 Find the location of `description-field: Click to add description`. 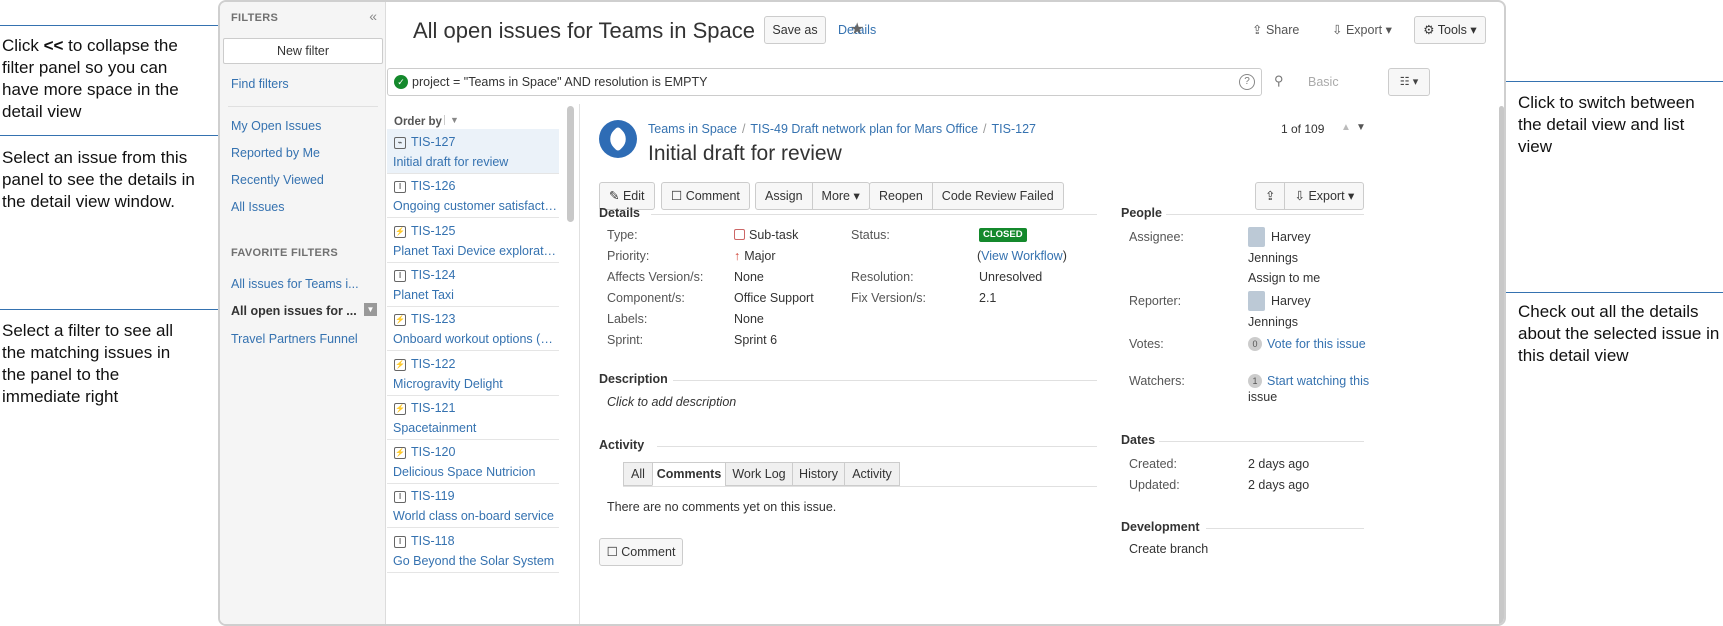

description-field: Click to add description is located at coordinates (671, 402).